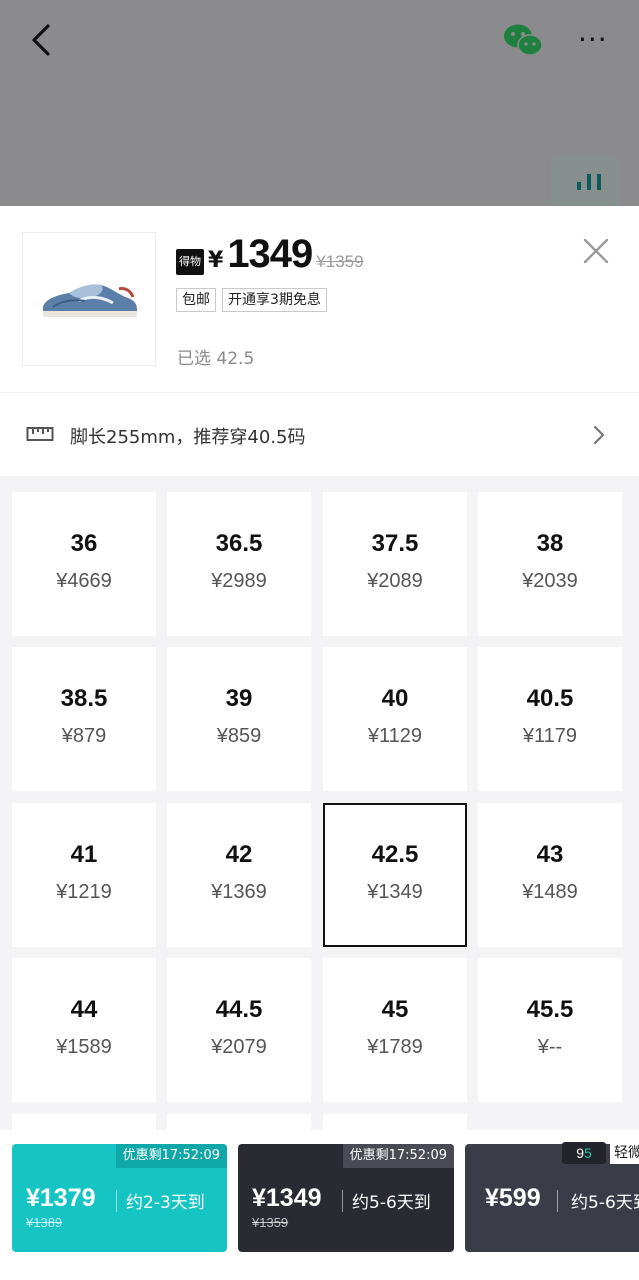  What do you see at coordinates (239, 719) in the screenshot?
I see `size-option-39: 39 ¥859` at bounding box center [239, 719].